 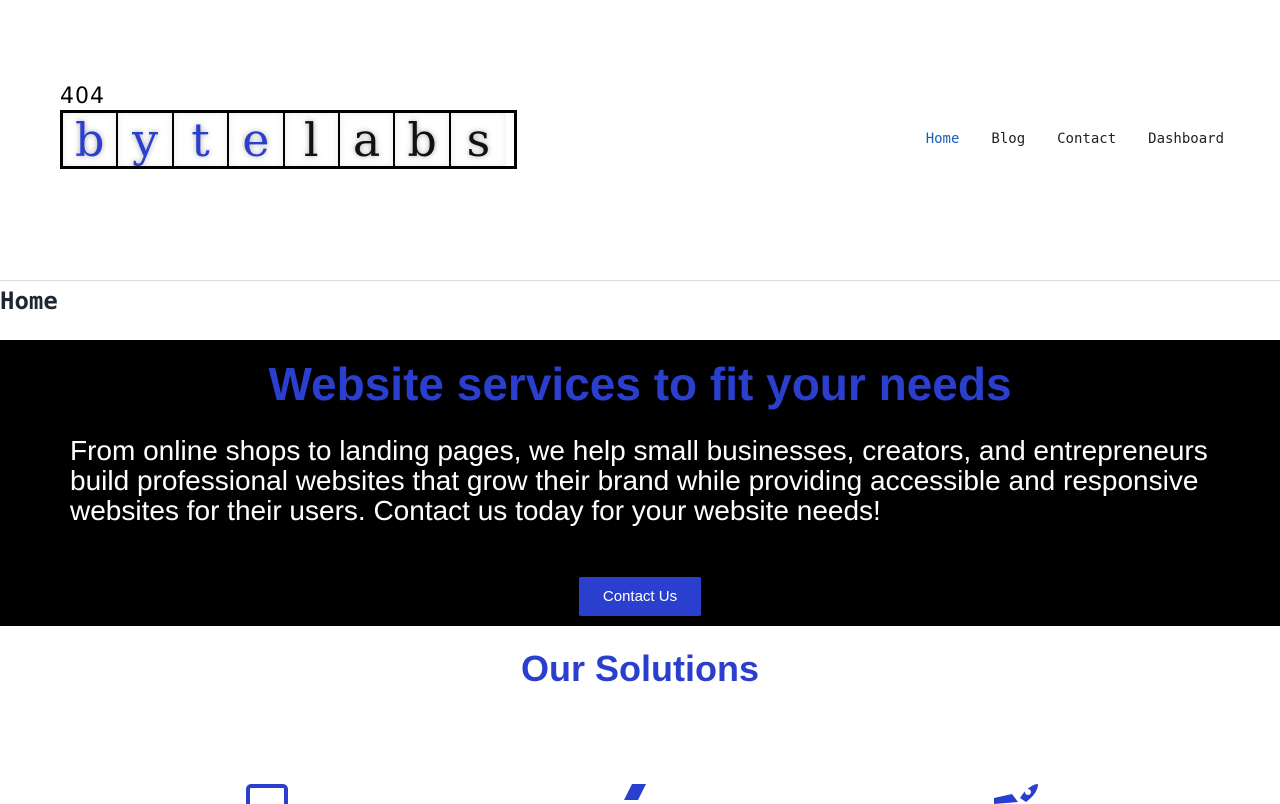 I want to click on logo-letter: l, so click(x=312, y=139).